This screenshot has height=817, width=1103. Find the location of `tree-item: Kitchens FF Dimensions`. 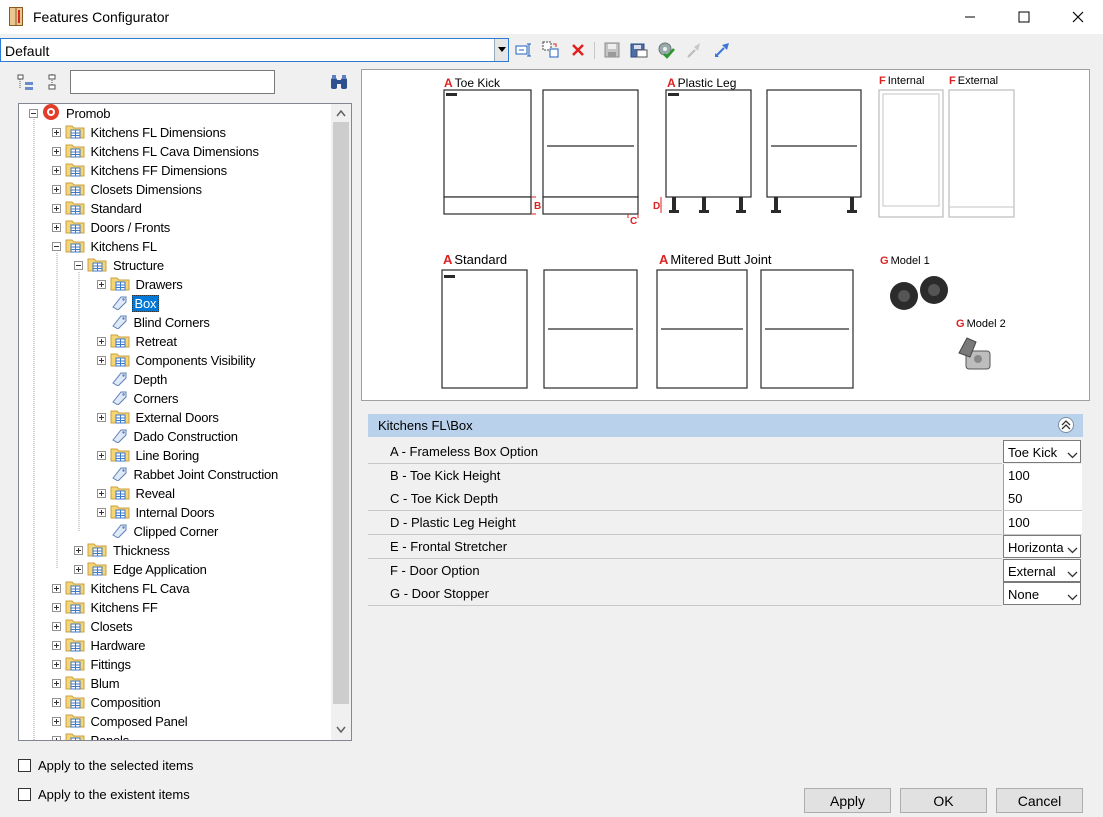

tree-item: Kitchens FF Dimensions is located at coordinates (140, 170).